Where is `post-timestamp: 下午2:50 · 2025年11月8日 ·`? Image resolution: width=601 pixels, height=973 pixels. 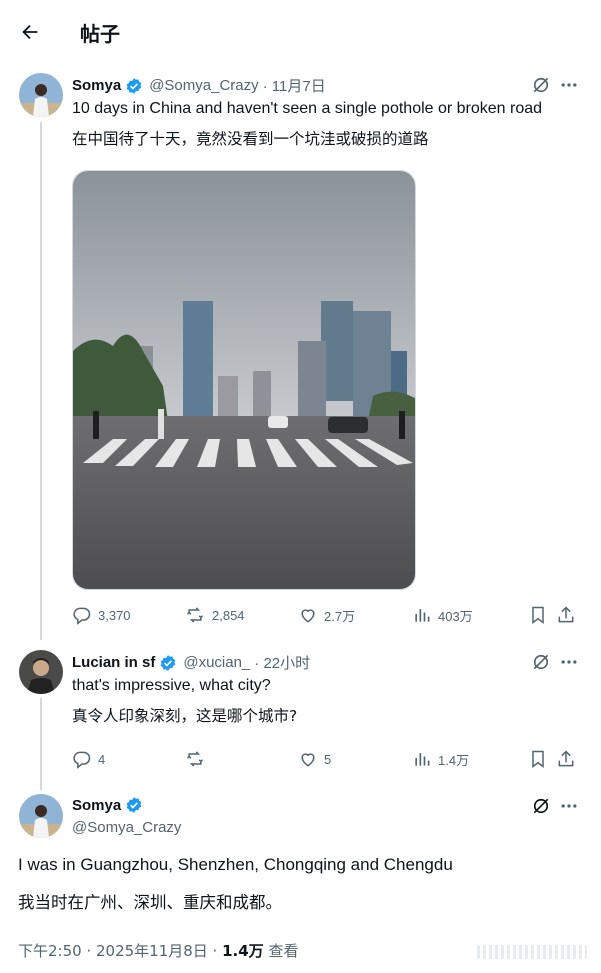 post-timestamp: 下午2:50 · 2025年11月8日 · is located at coordinates (120, 951).